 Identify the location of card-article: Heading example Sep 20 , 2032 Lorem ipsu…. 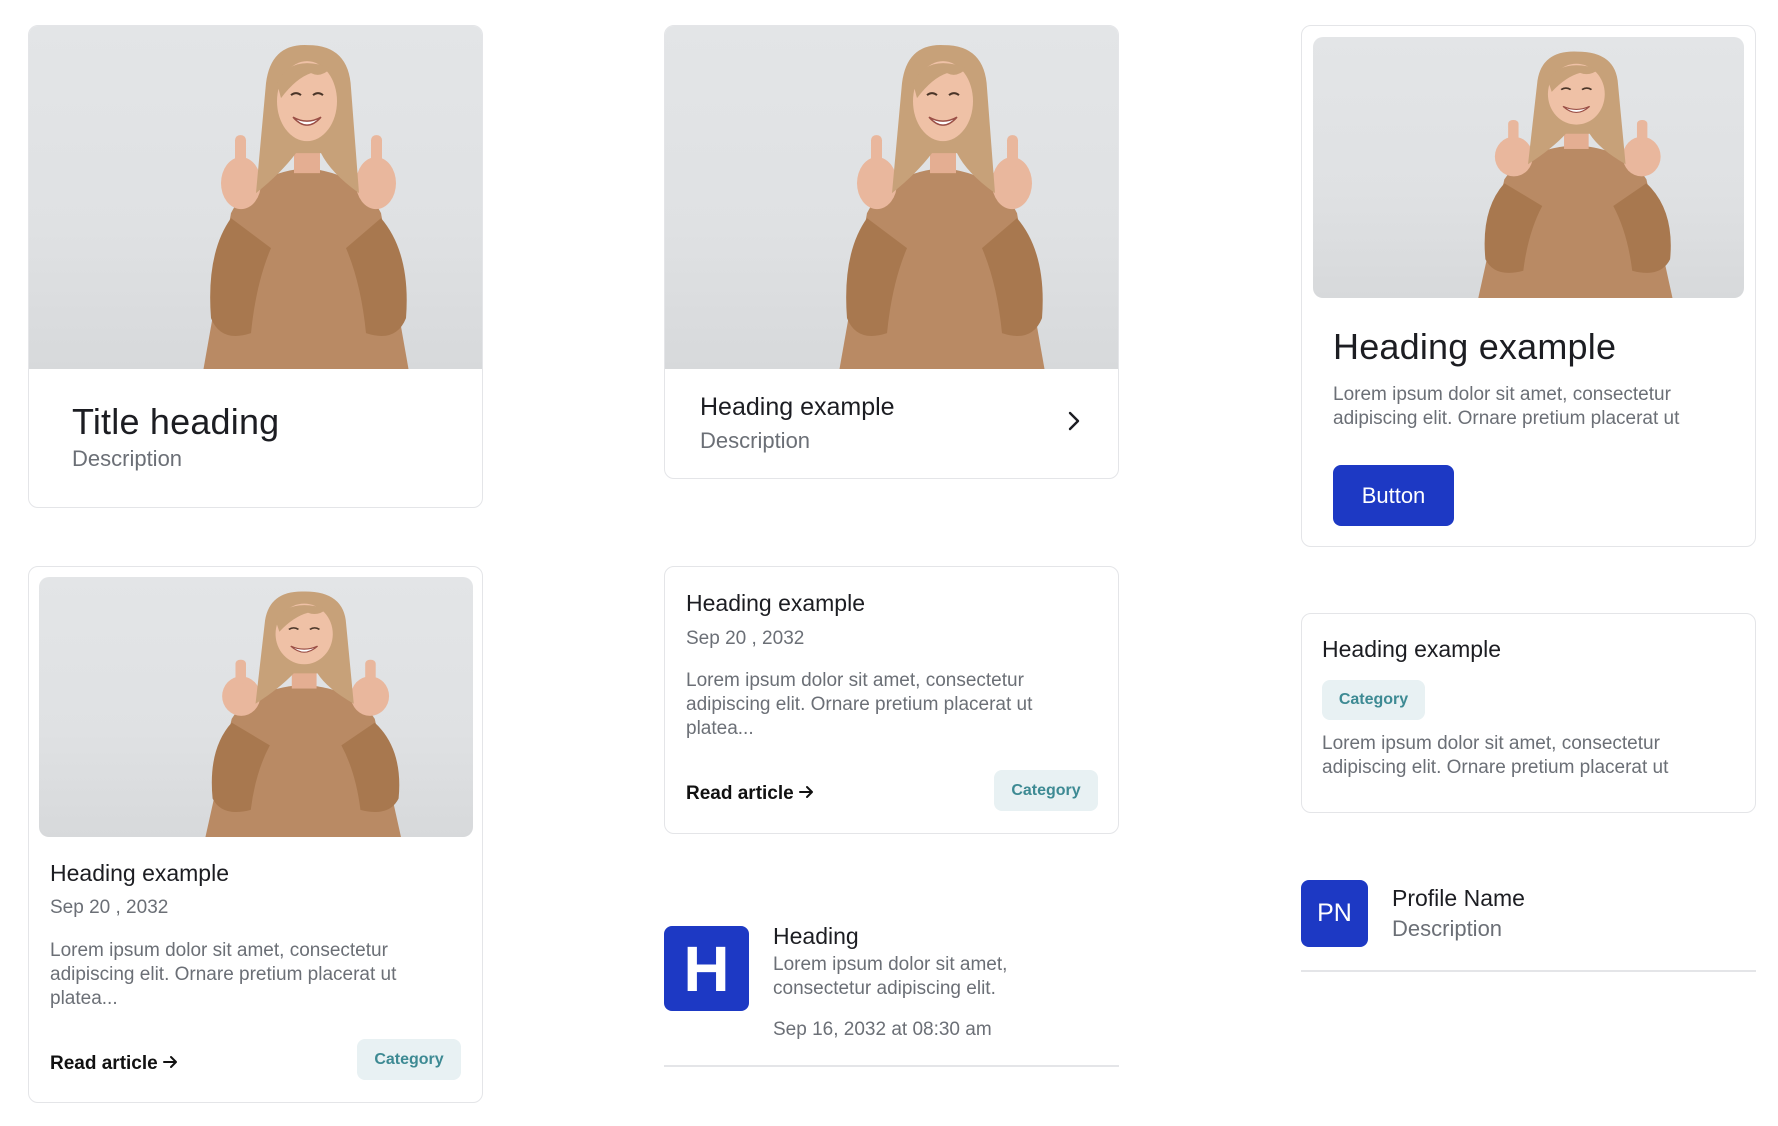
(891, 700).